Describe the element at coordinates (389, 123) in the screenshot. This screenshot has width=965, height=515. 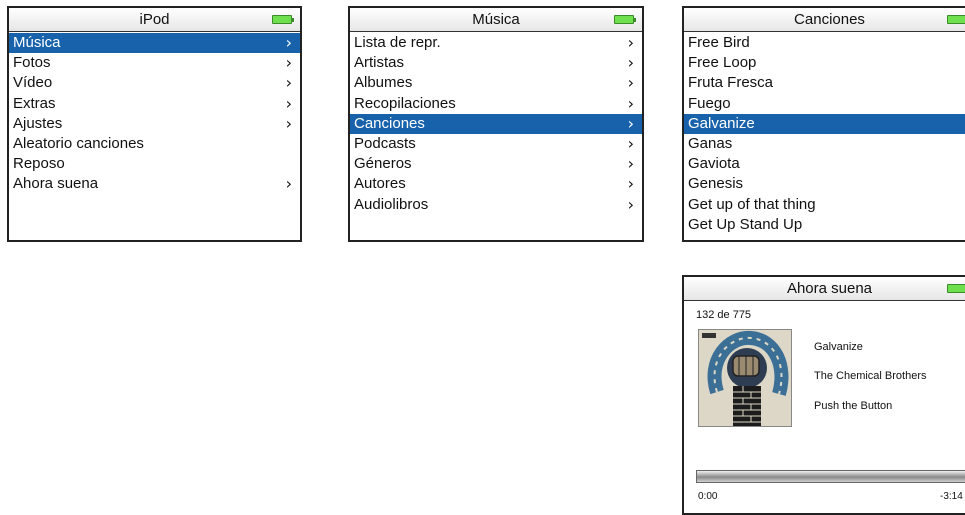
I see `menu-item-label: Canciones` at that location.